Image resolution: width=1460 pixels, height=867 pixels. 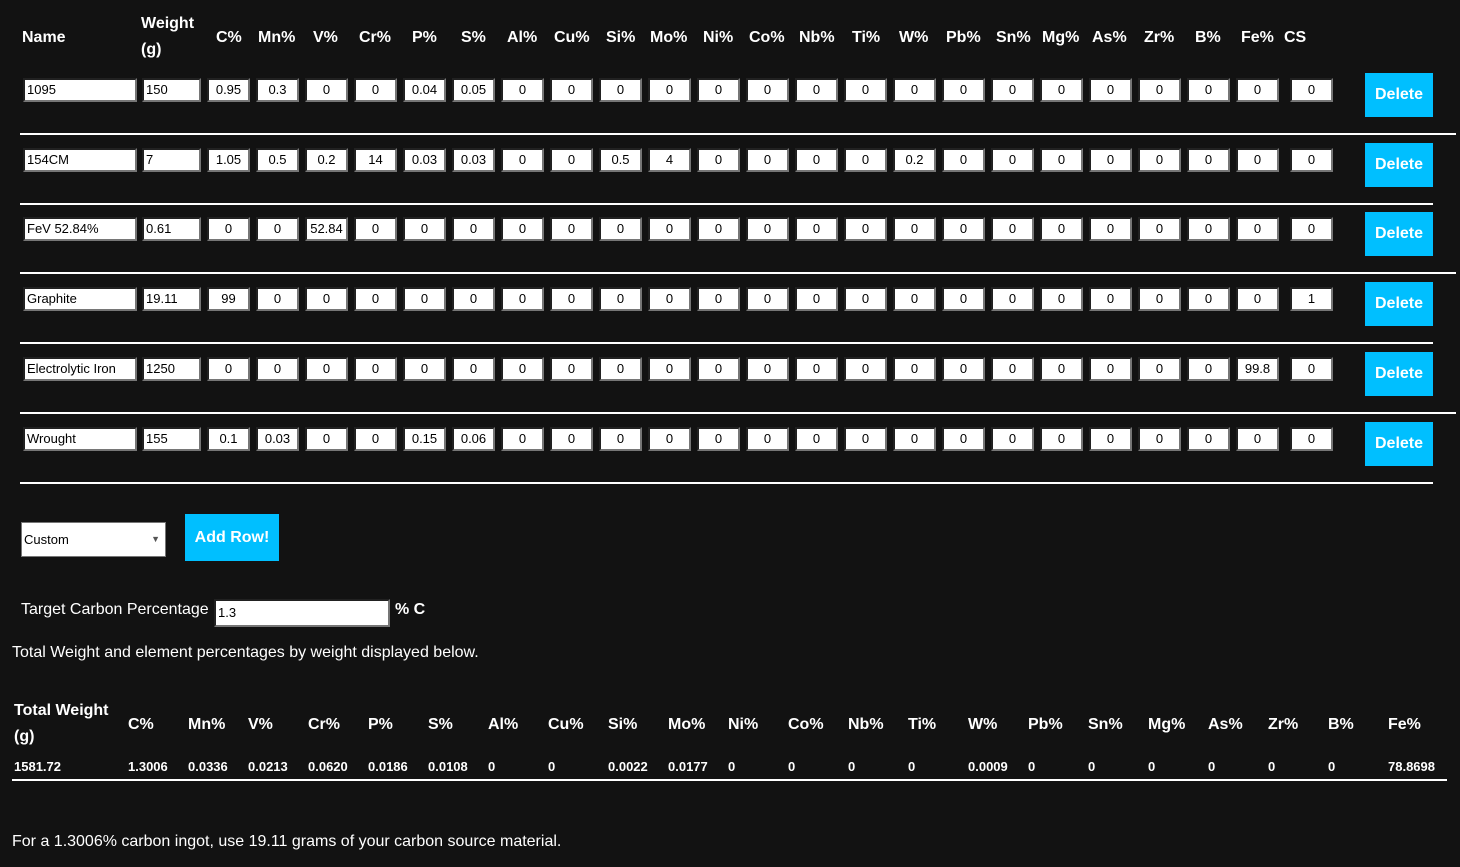 I want to click on element-input-v-pct: 52.84, so click(x=326, y=229).